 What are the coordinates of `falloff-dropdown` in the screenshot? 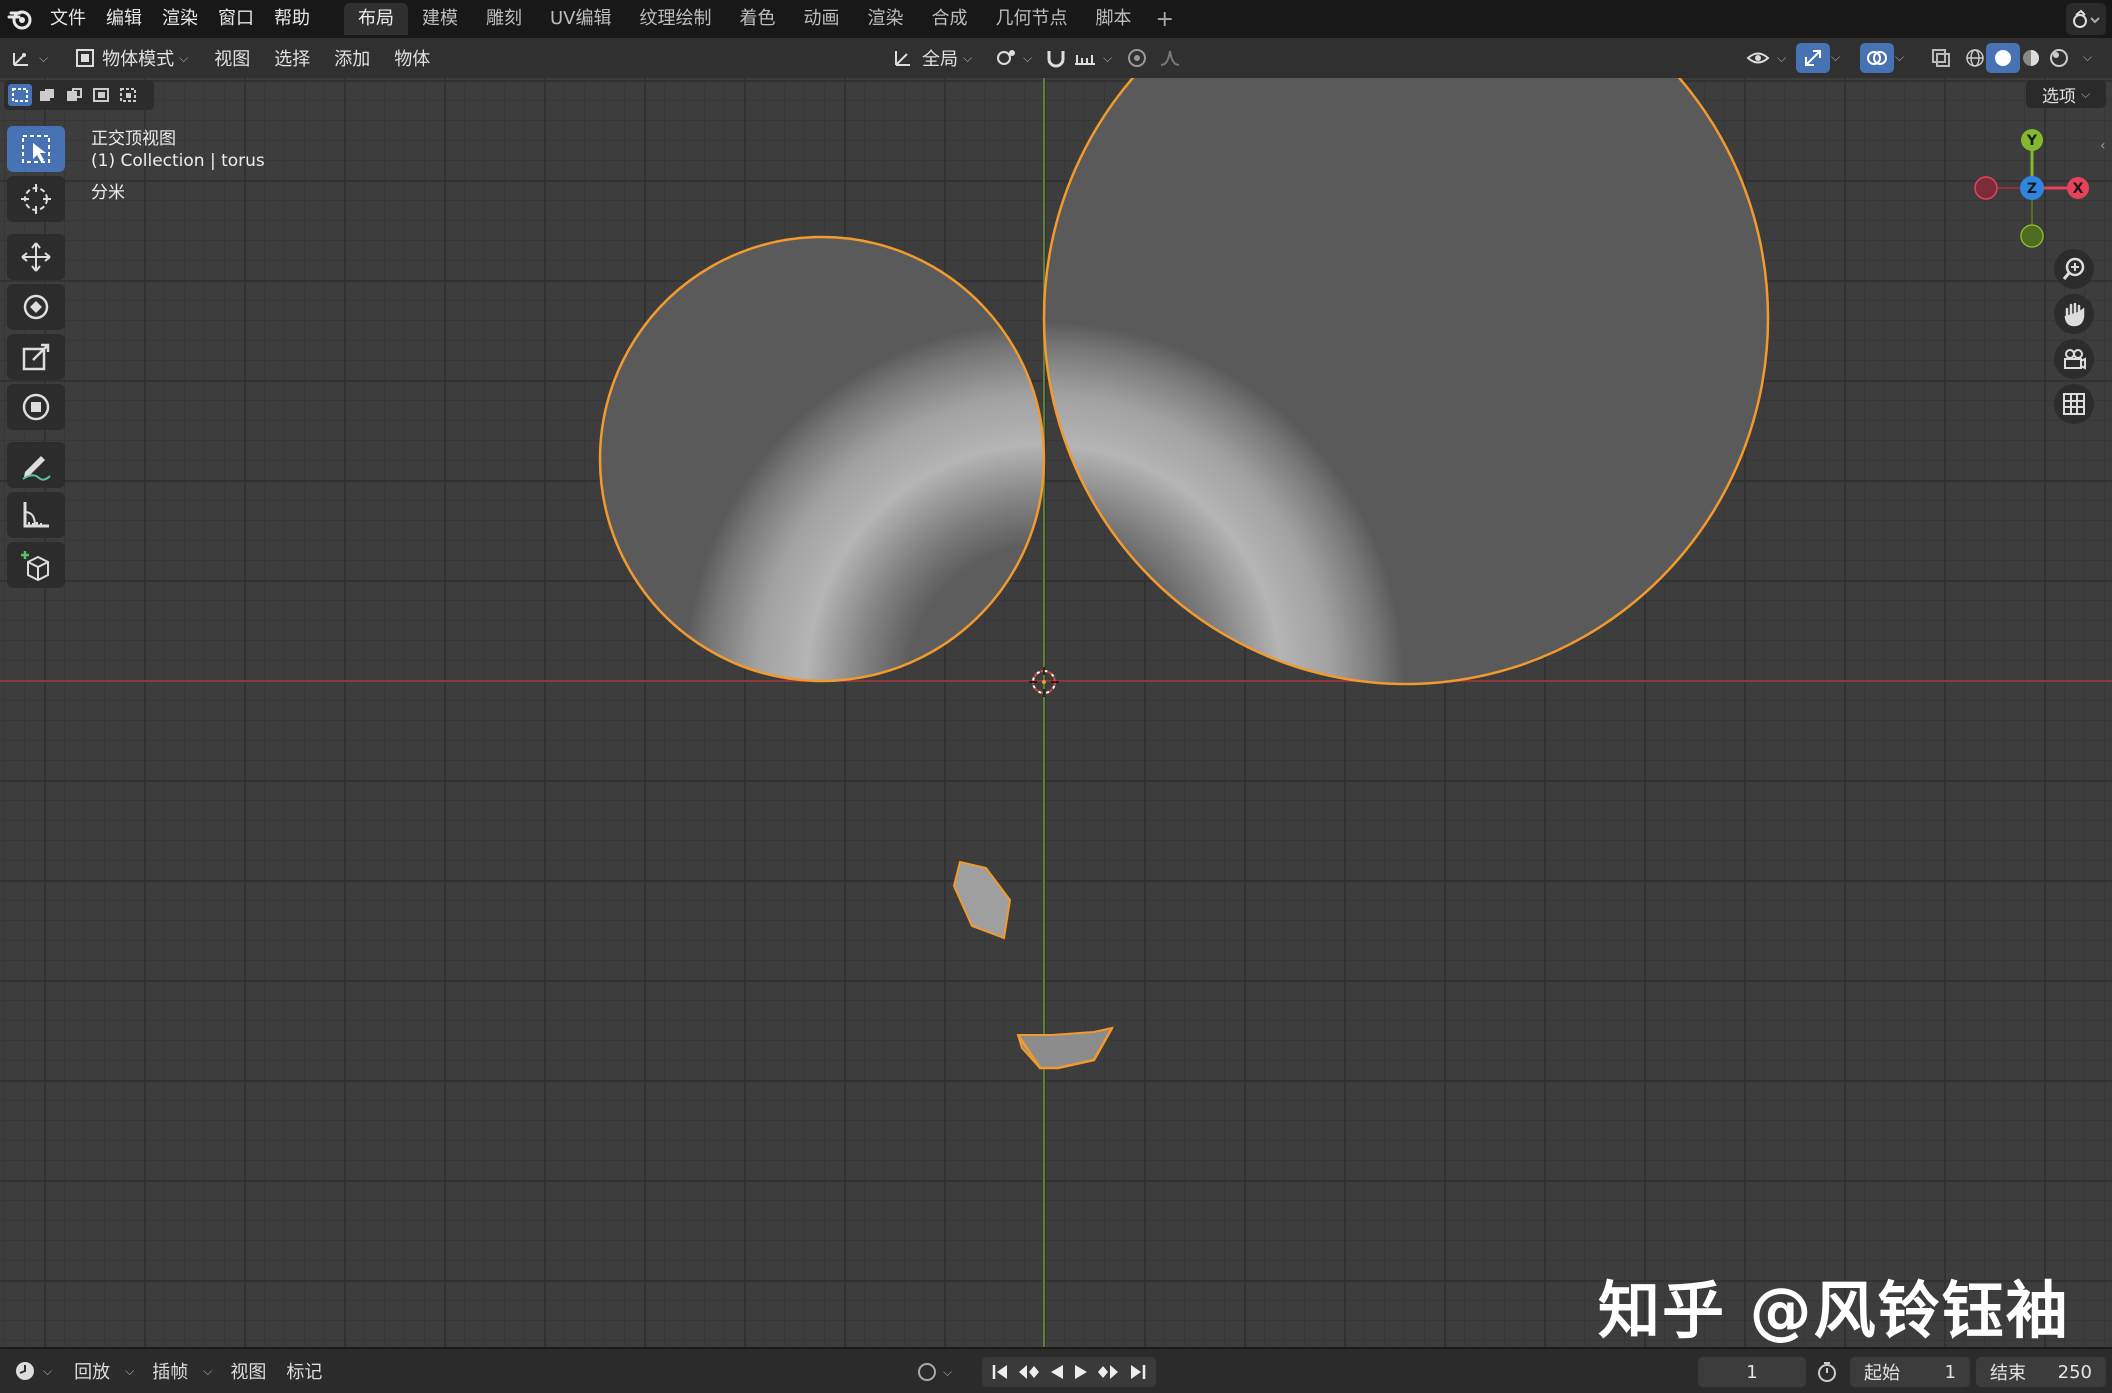 It's located at (1173, 58).